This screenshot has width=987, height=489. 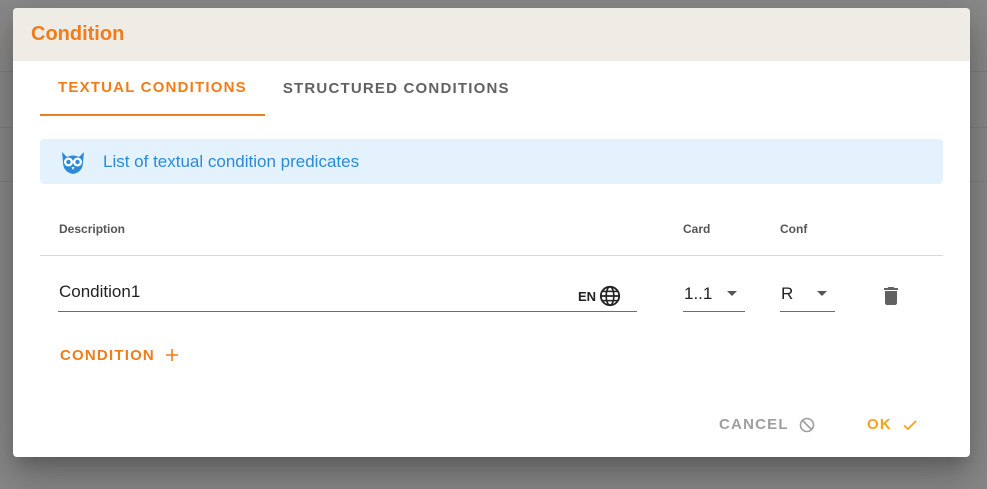 I want to click on language-code: EN, so click(x=586, y=296).